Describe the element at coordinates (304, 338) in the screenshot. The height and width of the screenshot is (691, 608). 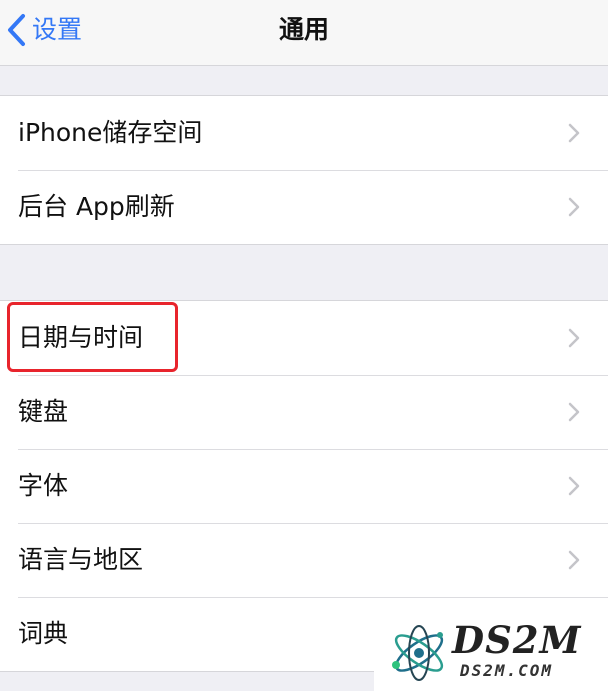
I see `settings-row-date-time: 日期与时间` at that location.